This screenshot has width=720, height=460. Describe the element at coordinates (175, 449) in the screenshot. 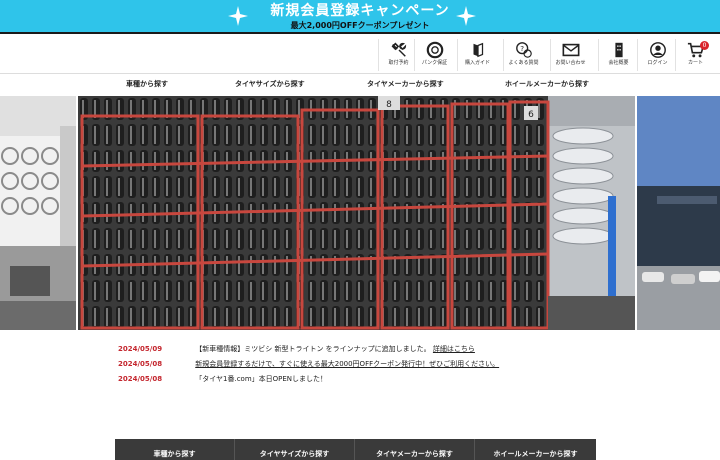

I see `bottom-nav-search-by-car: 車種から探す` at that location.